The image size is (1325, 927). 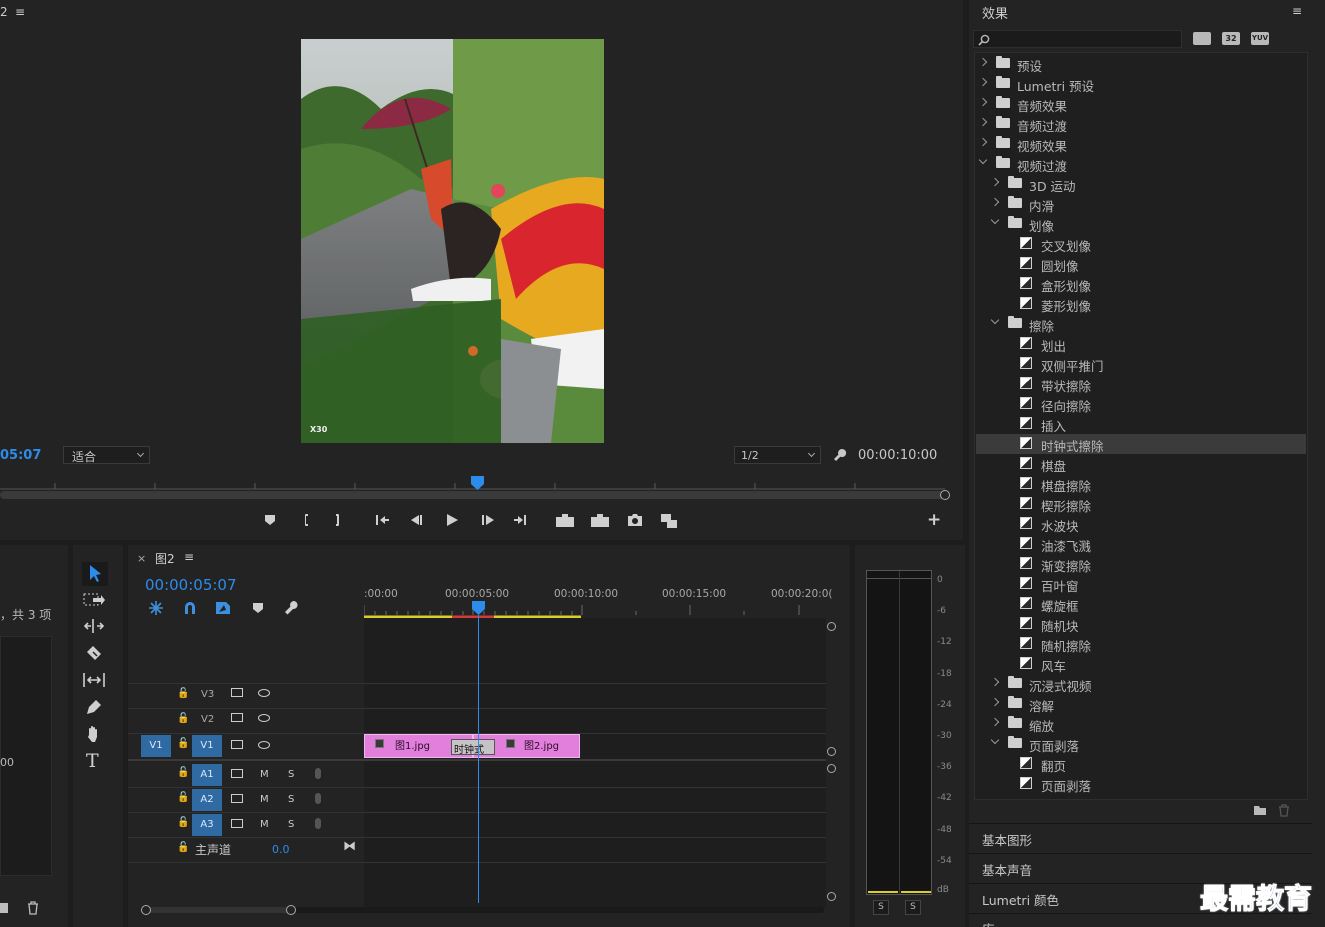 I want to click on effects-tree-item: 视频效果, so click(x=1141, y=144).